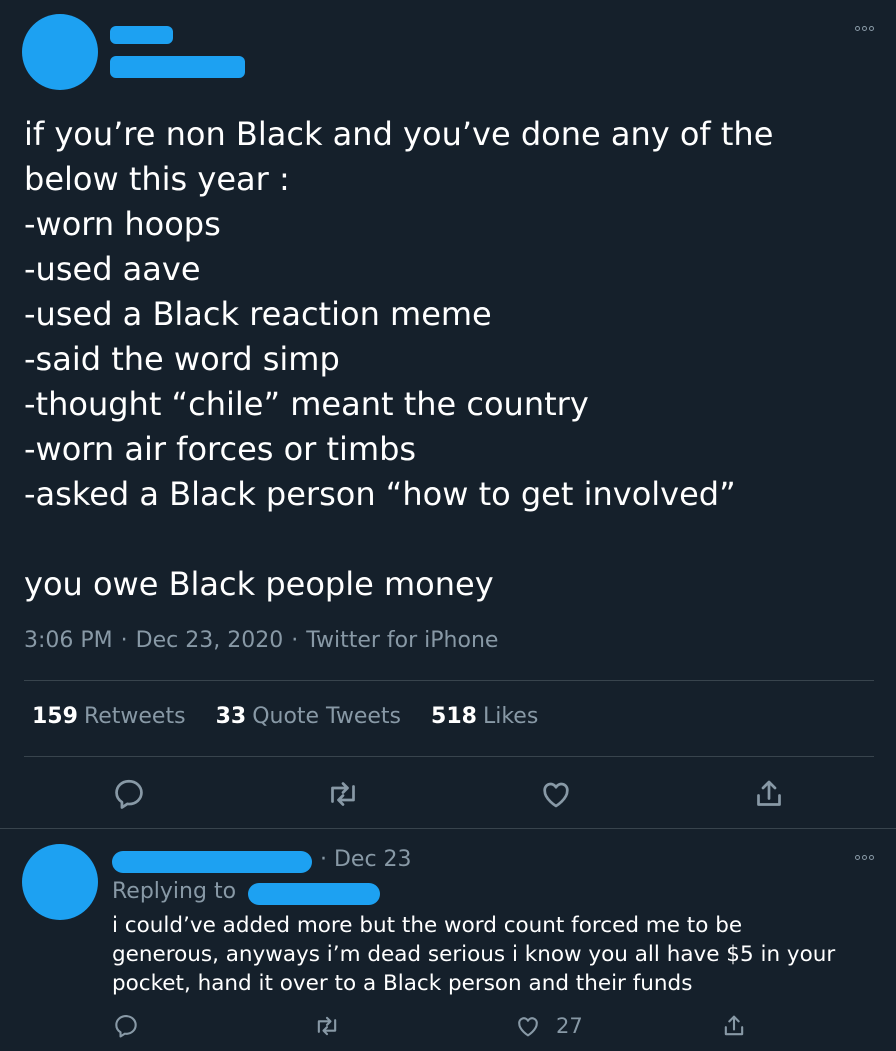  What do you see at coordinates (366, 859) in the screenshot?
I see `reply-date: · Dec 23` at bounding box center [366, 859].